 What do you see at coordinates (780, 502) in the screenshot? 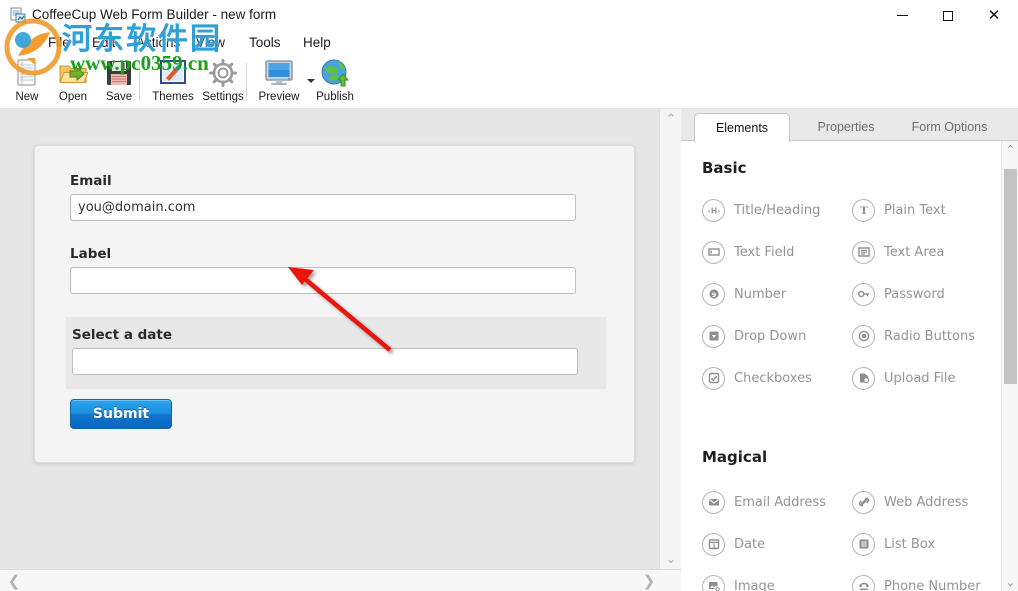
I see `element-label: Email Address` at bounding box center [780, 502].